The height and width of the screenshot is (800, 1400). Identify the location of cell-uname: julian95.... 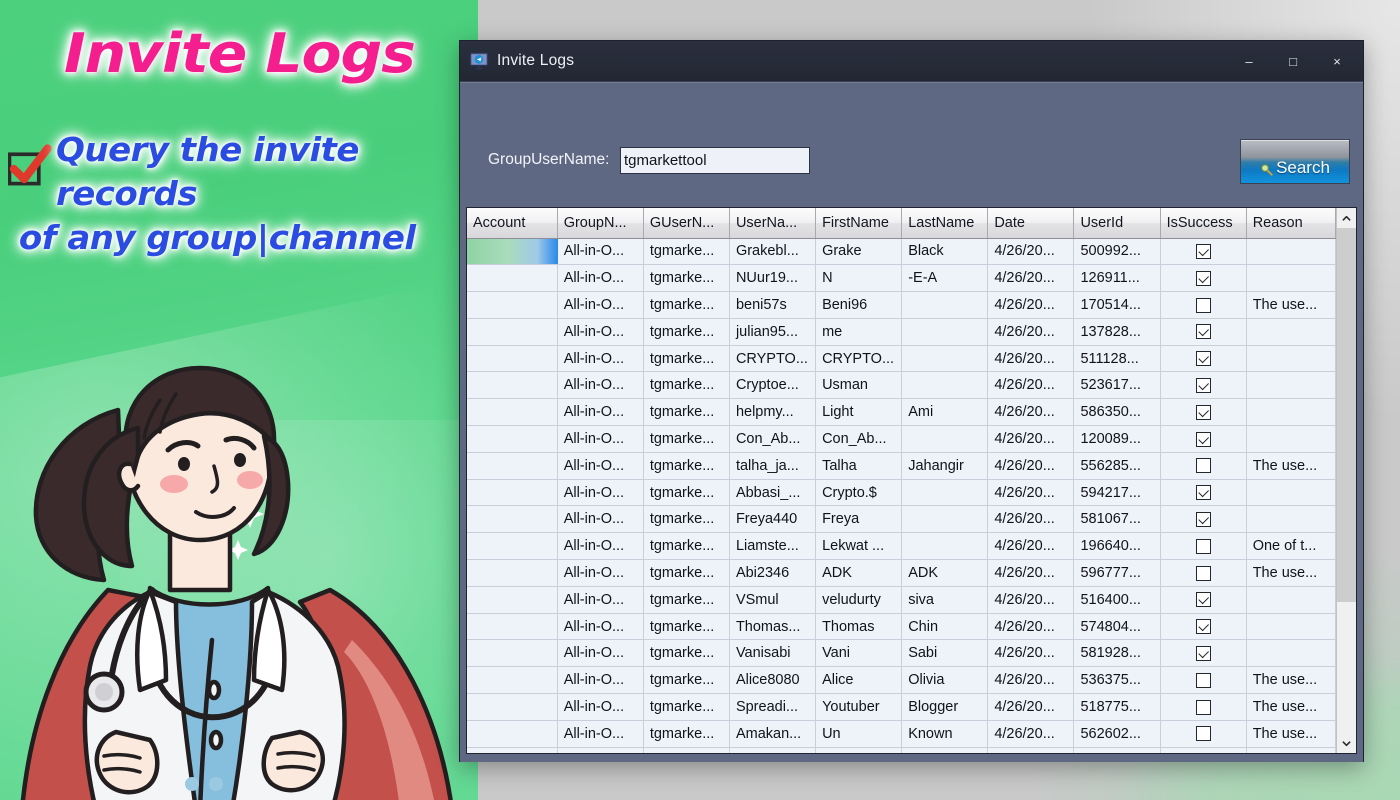
(773, 332).